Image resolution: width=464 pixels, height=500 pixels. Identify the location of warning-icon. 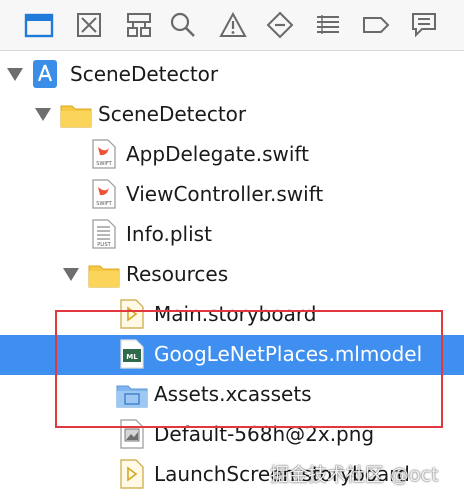
(233, 25).